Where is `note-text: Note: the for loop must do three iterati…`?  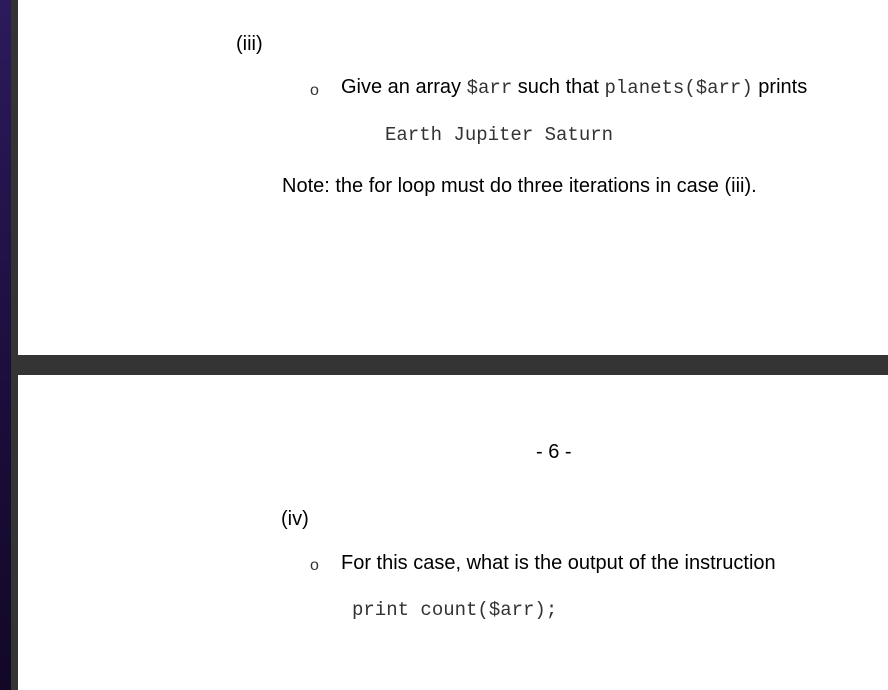
note-text: Note: the for loop must do three iterati… is located at coordinates (519, 186).